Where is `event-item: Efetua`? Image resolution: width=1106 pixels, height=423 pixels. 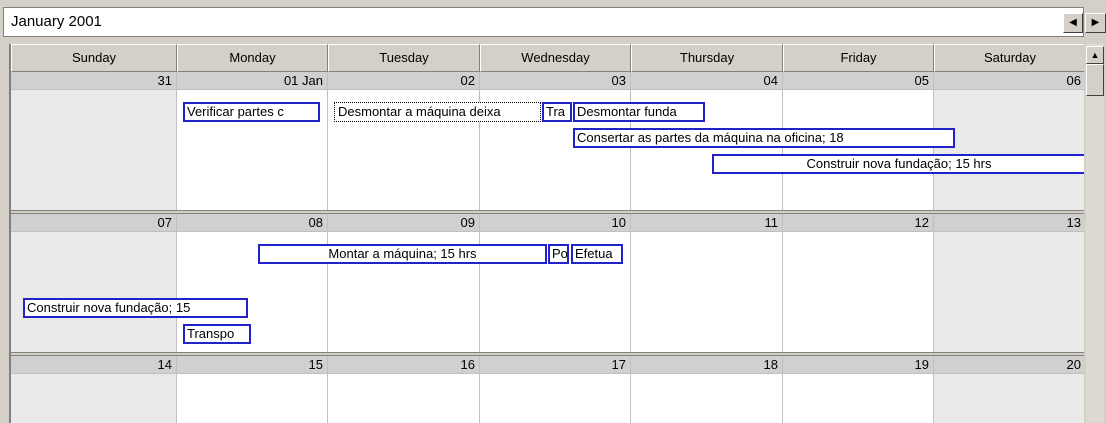
event-item: Efetua is located at coordinates (597, 254).